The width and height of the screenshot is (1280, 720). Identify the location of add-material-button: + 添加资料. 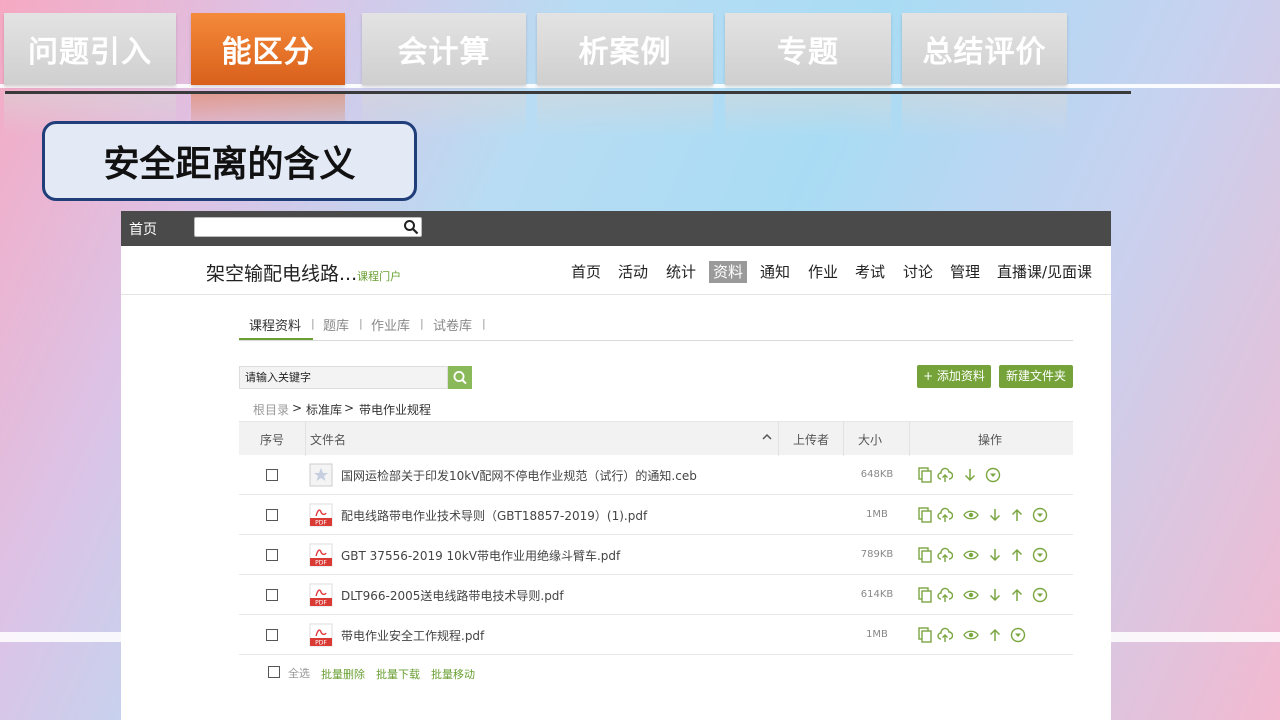
(954, 376).